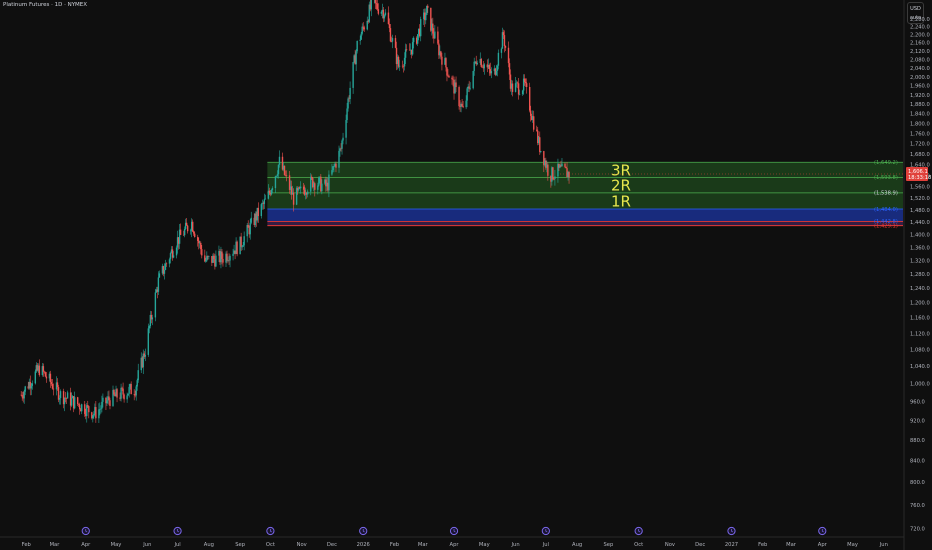 The image size is (932, 550). What do you see at coordinates (455, 545) in the screenshot?
I see `time-tick-label: Apr` at bounding box center [455, 545].